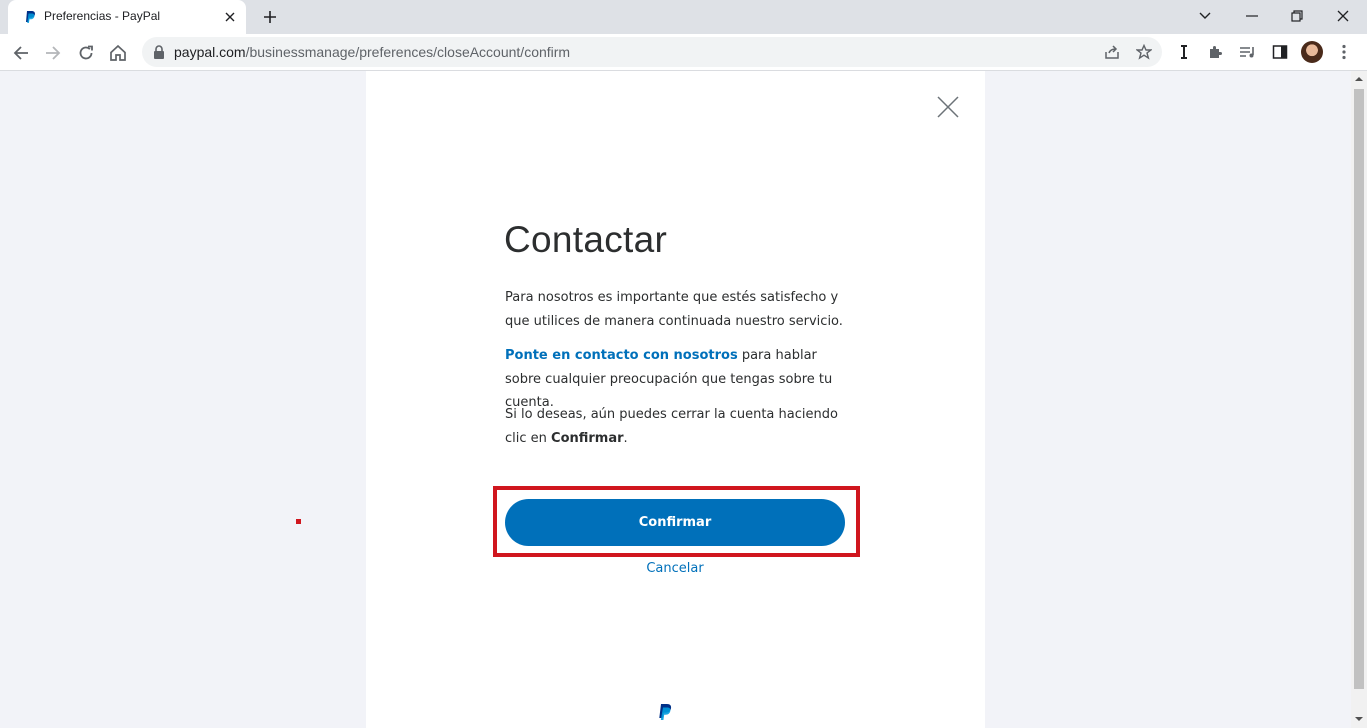 The image size is (1367, 728). Describe the element at coordinates (1344, 52) in the screenshot. I see `menu-kebab-icon` at that location.